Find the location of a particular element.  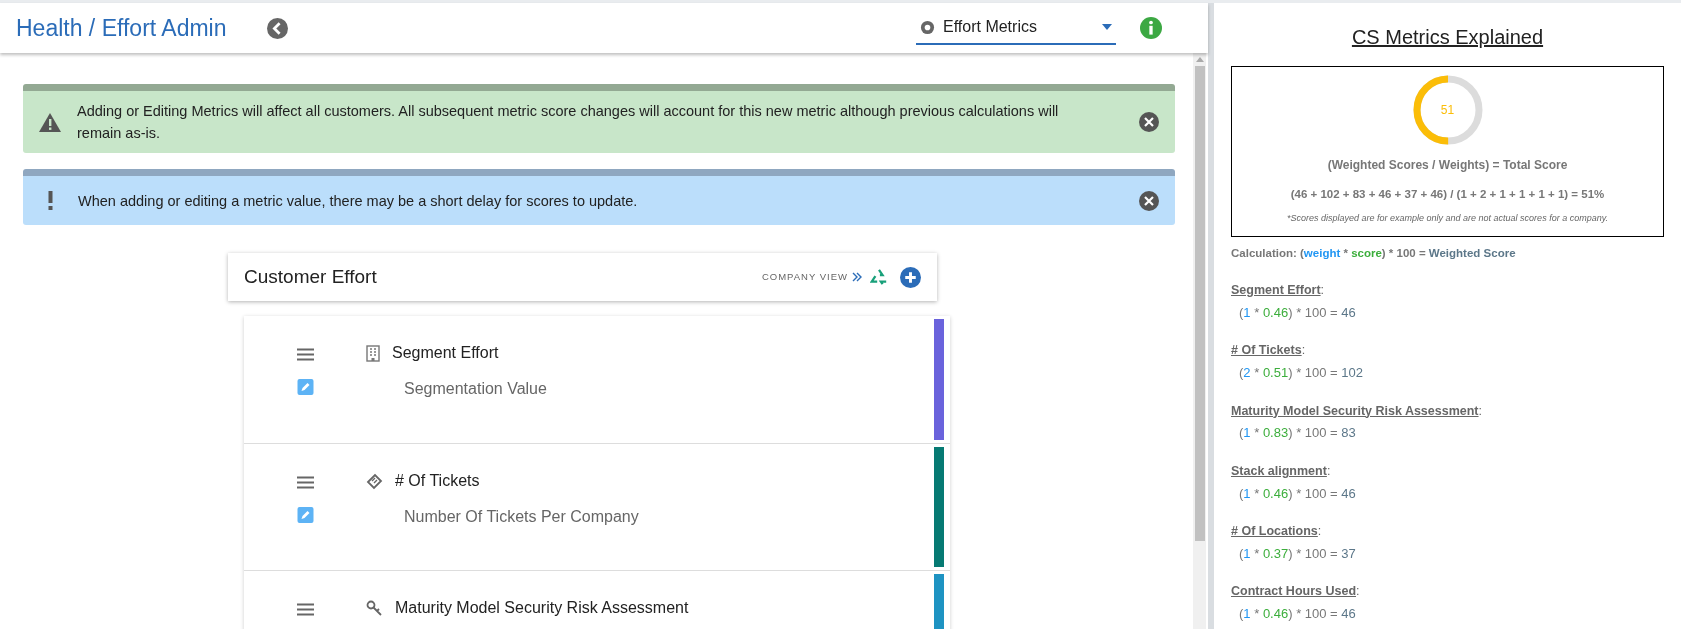

warning-icon is located at coordinates (50, 122).